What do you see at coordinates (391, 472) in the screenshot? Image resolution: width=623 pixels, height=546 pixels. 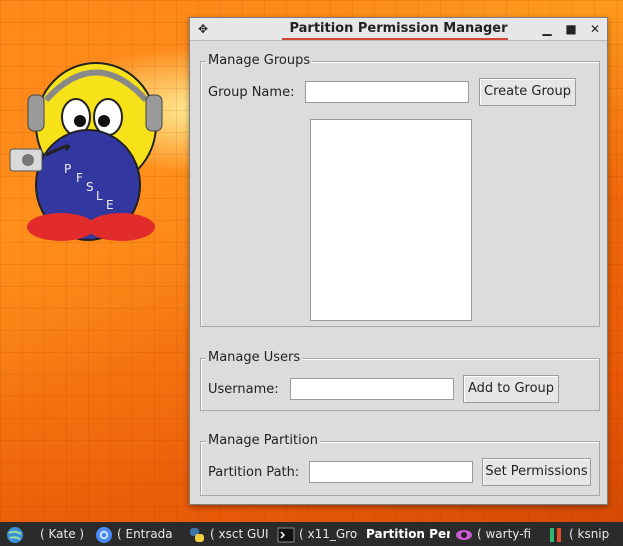 I see `partition-path-input` at bounding box center [391, 472].